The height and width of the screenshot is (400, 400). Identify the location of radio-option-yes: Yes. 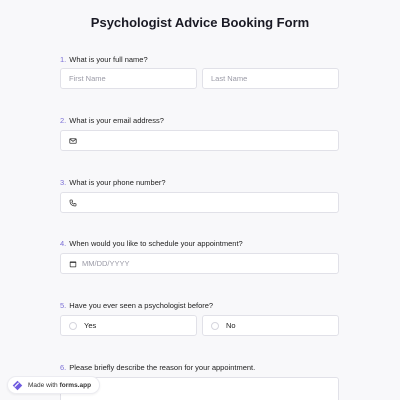
(128, 325).